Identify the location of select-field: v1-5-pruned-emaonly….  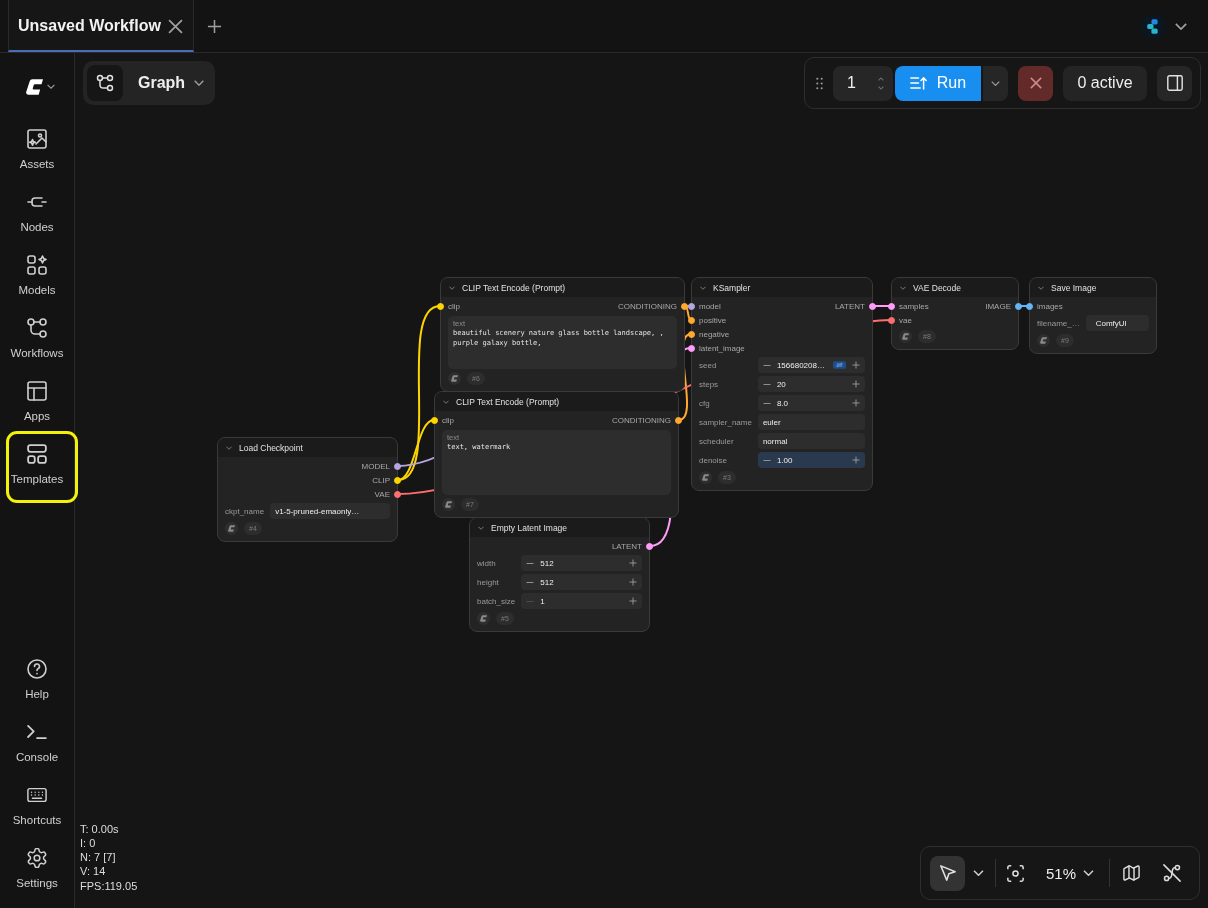
(330, 511).